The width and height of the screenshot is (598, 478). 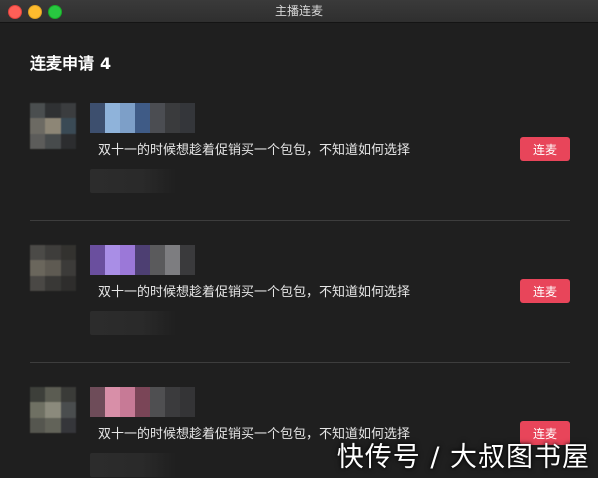 What do you see at coordinates (463, 457) in the screenshot?
I see `watermark-text: 快传号 / 大叔图书屋` at bounding box center [463, 457].